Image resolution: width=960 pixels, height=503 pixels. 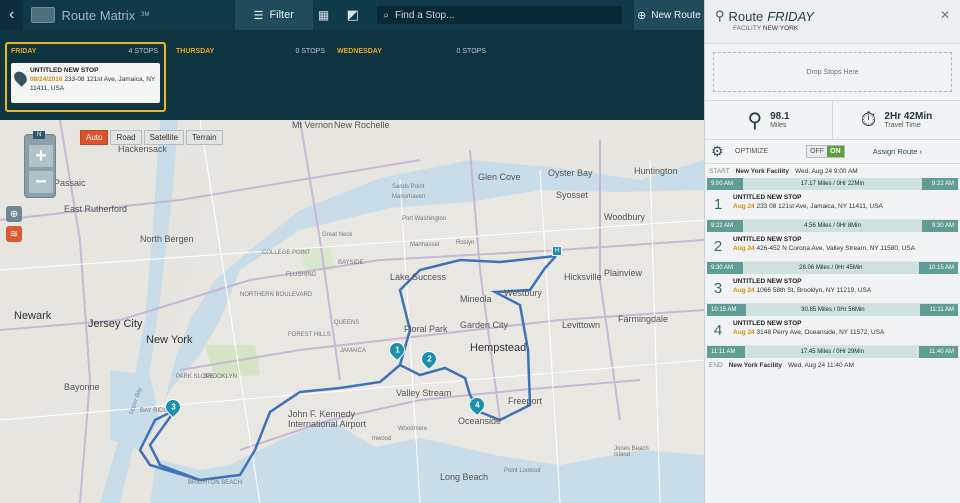 I want to click on optimize-bar: ⚙ OPTIMIZE OFF ON Assign Route ›, so click(x=832, y=152).